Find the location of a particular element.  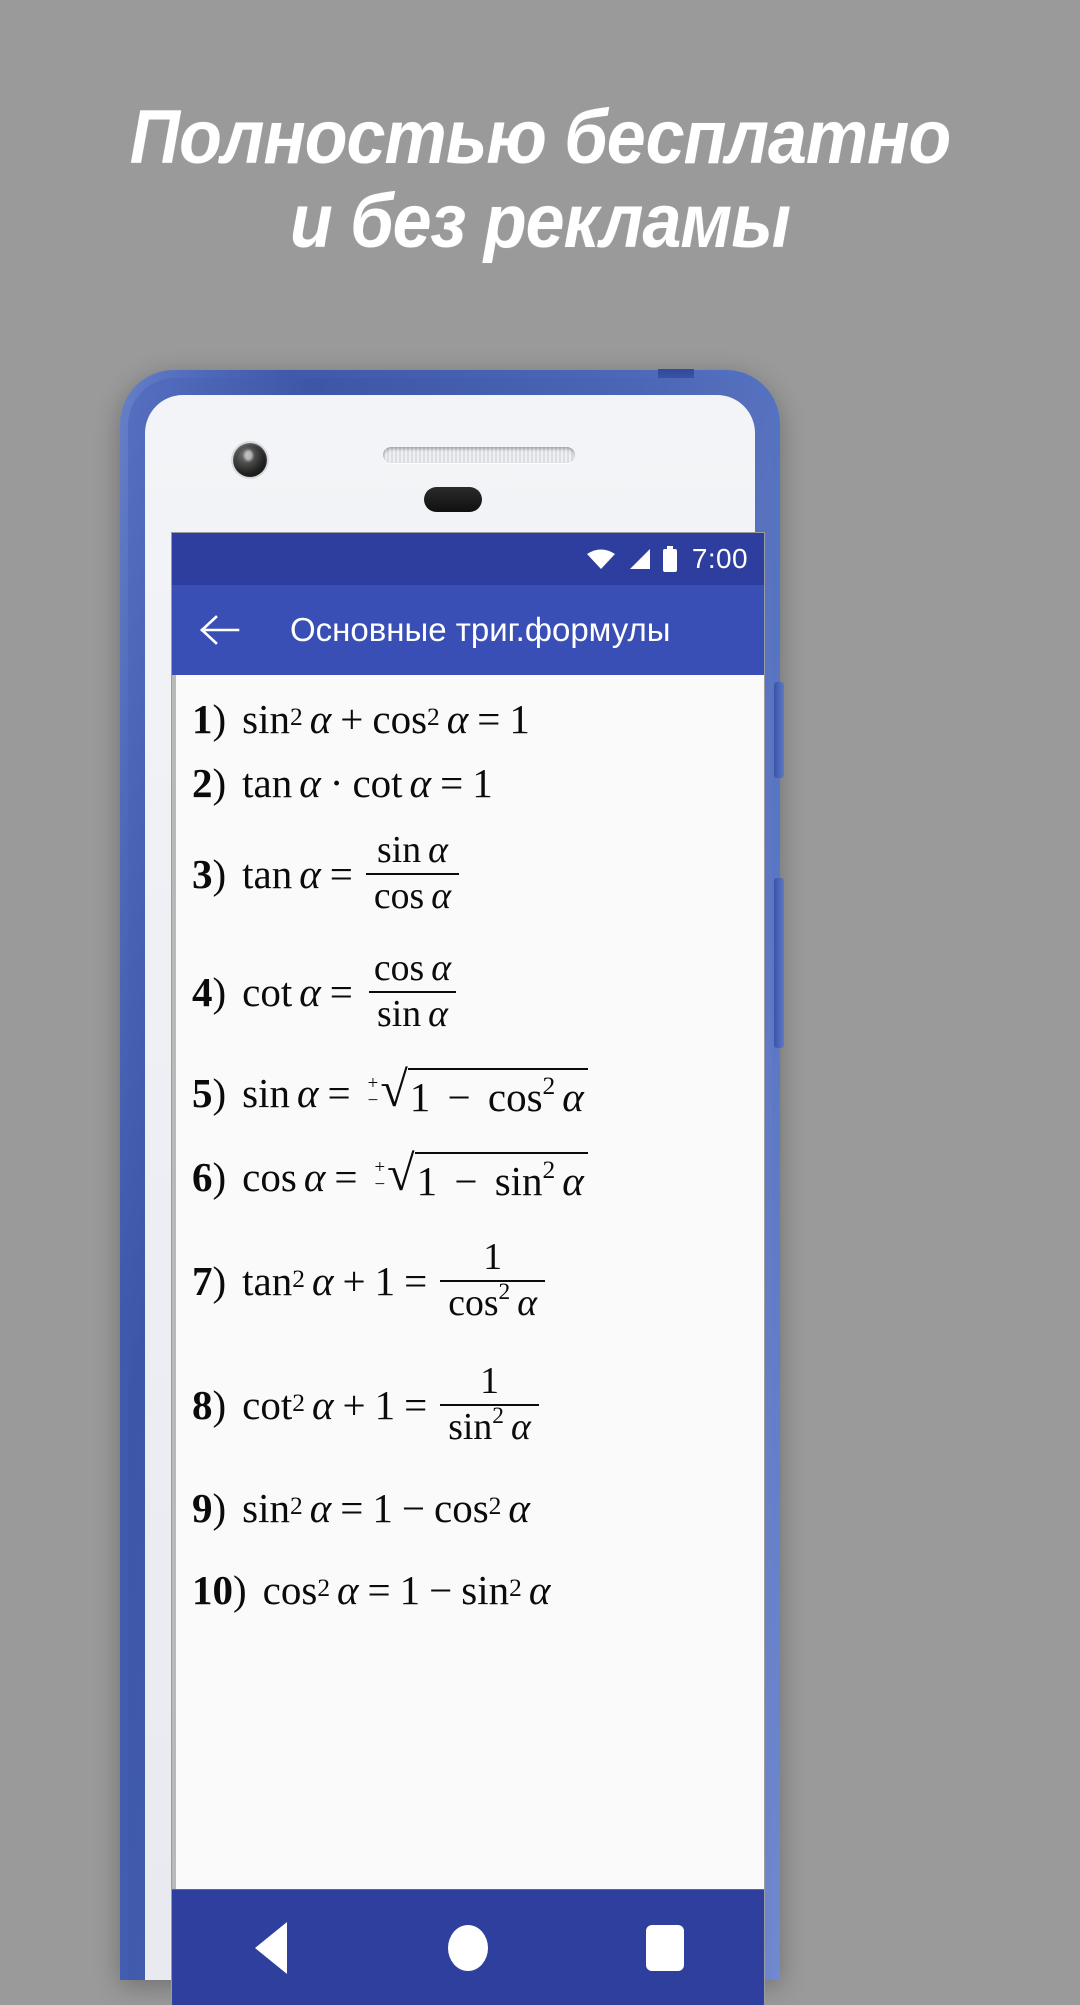

formula-number: 10) is located at coordinates (219, 1590).